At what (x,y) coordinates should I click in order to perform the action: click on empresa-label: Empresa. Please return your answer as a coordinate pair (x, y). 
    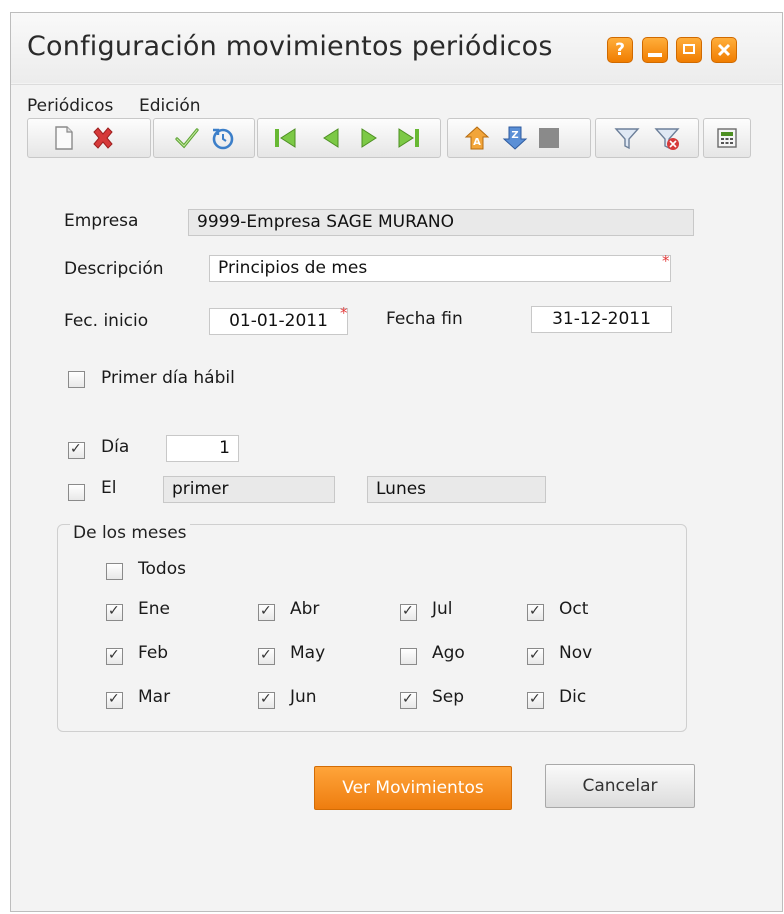
    Looking at the image, I should click on (101, 221).